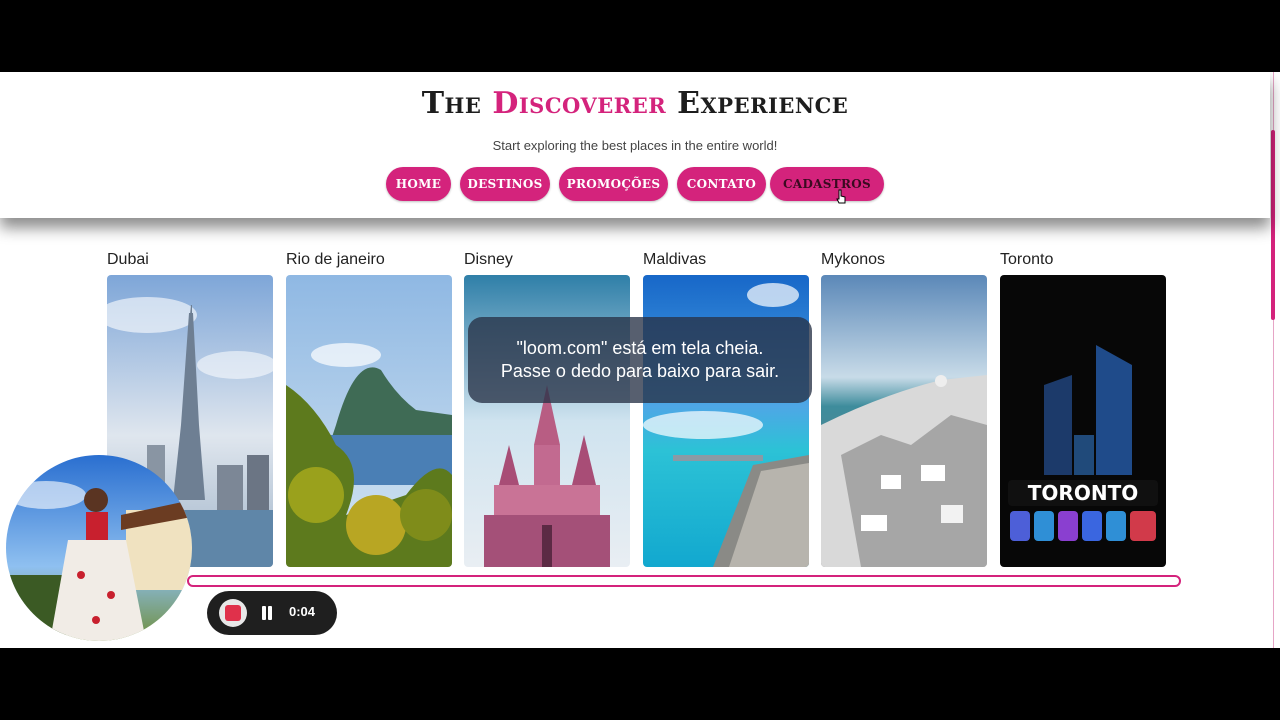 The image size is (1280, 720). I want to click on scroll-thumb, so click(1273, 225).